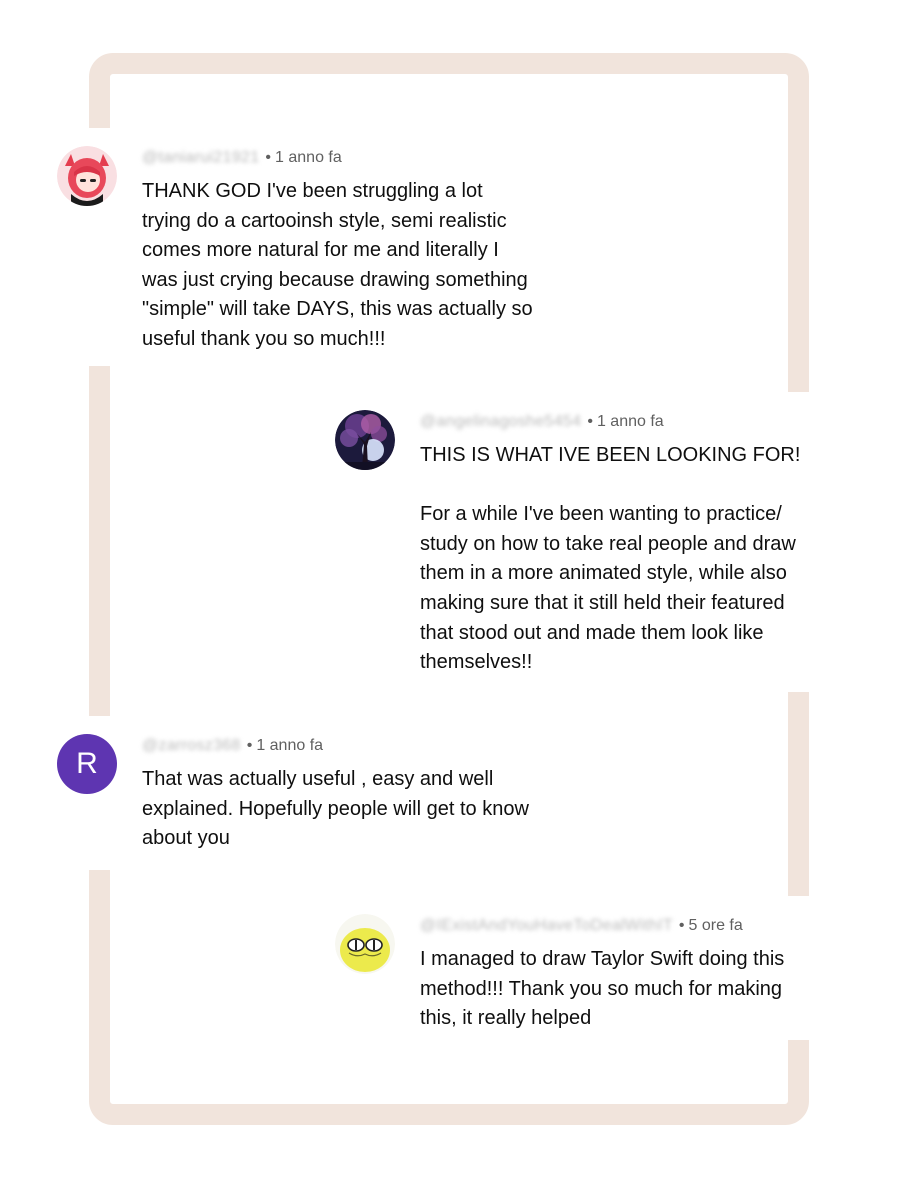 The width and height of the screenshot is (900, 1200). I want to click on anime-girl-avatar-icon, so click(87, 176).